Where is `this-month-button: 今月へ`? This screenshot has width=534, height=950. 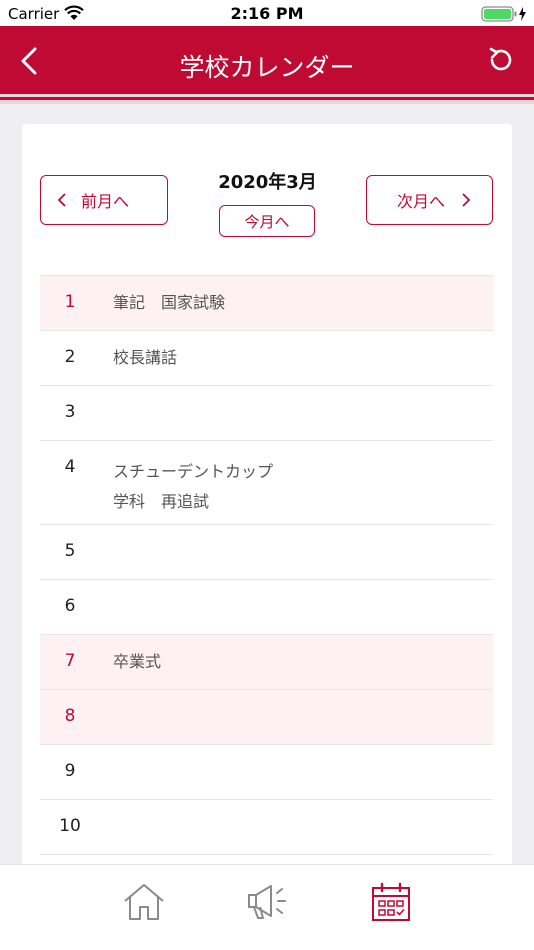
this-month-button: 今月へ is located at coordinates (267, 221).